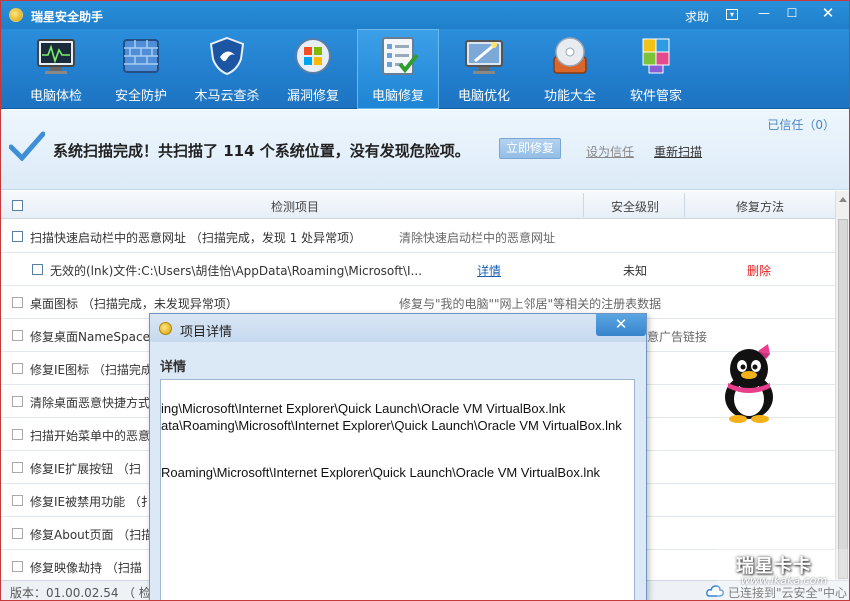 The width and height of the screenshot is (850, 601). Describe the element at coordinates (400, 56) in the screenshot. I see `checklist-icon` at that location.